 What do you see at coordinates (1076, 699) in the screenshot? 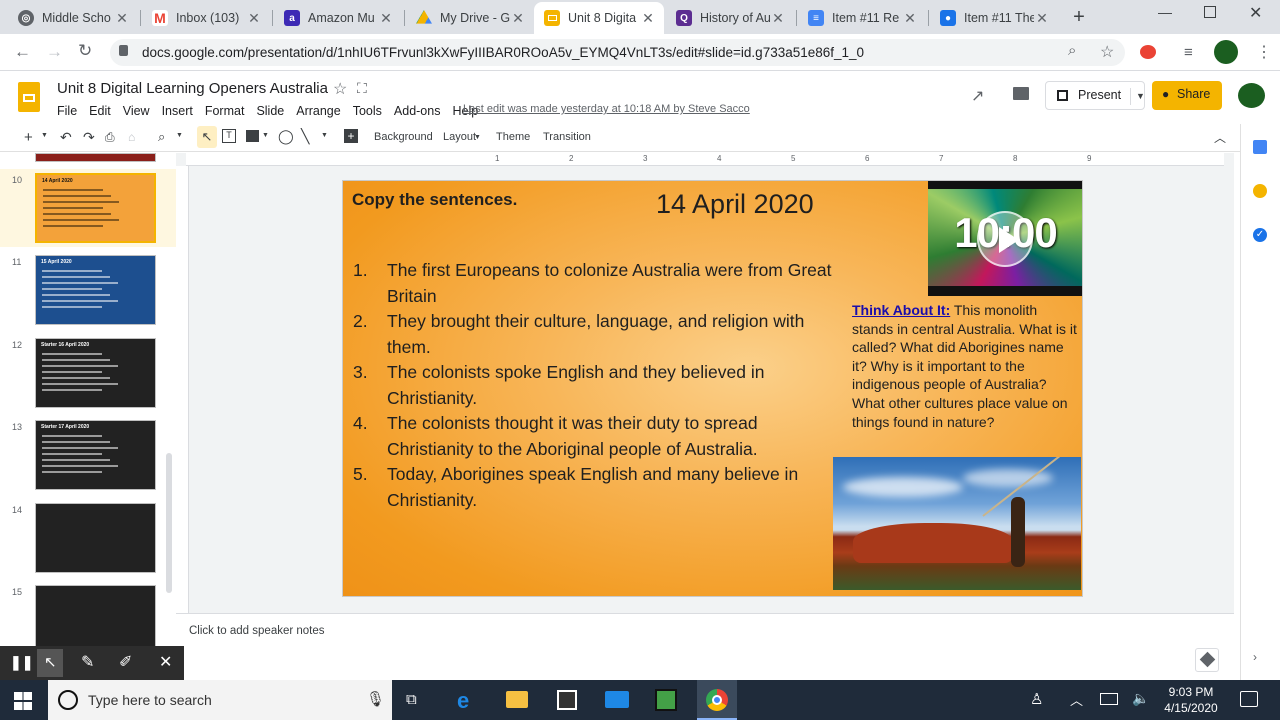
I see `show-hidden-icons: ︿` at bounding box center [1076, 699].